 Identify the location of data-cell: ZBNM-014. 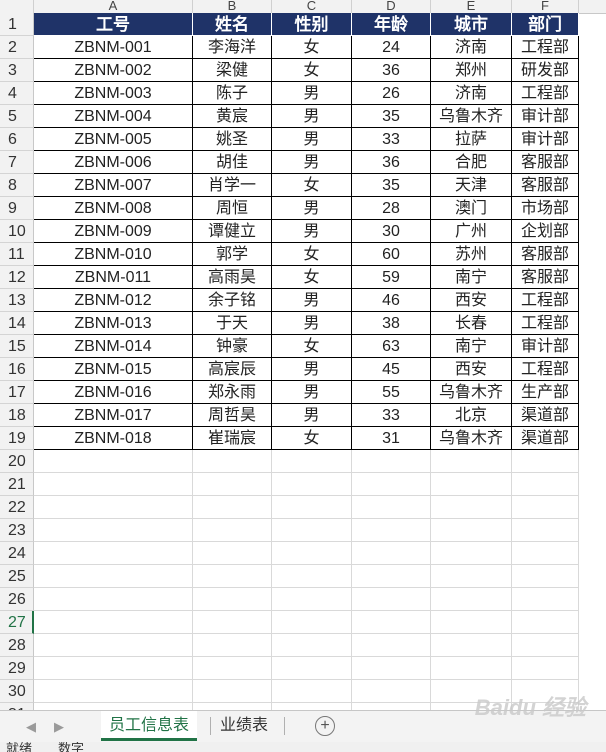
(113, 346).